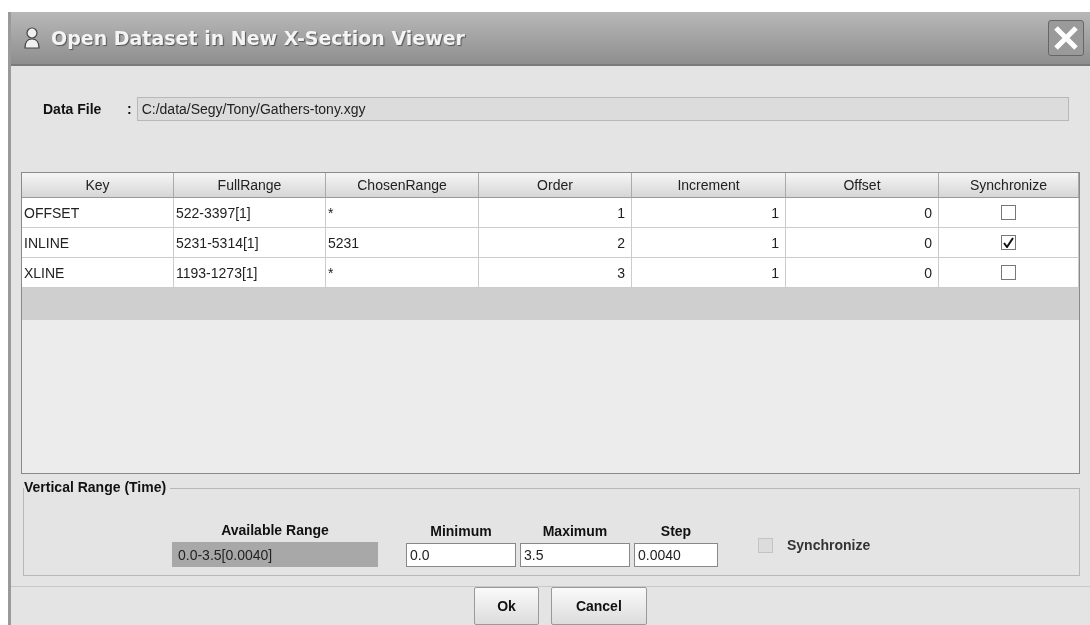 This screenshot has width=1090, height=625. I want to click on range-cell: 5231-5314[1], so click(250, 243).